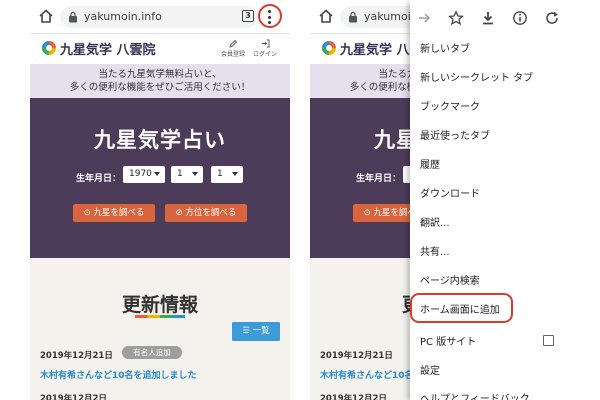 The image size is (600, 400). I want to click on news-heading-underline, so click(160, 316).